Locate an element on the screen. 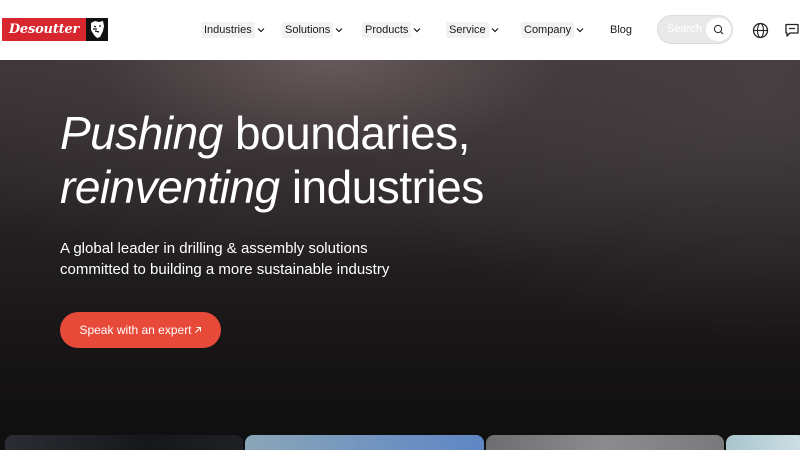 The height and width of the screenshot is (450, 800). nav-blog-label: Blog is located at coordinates (621, 30).